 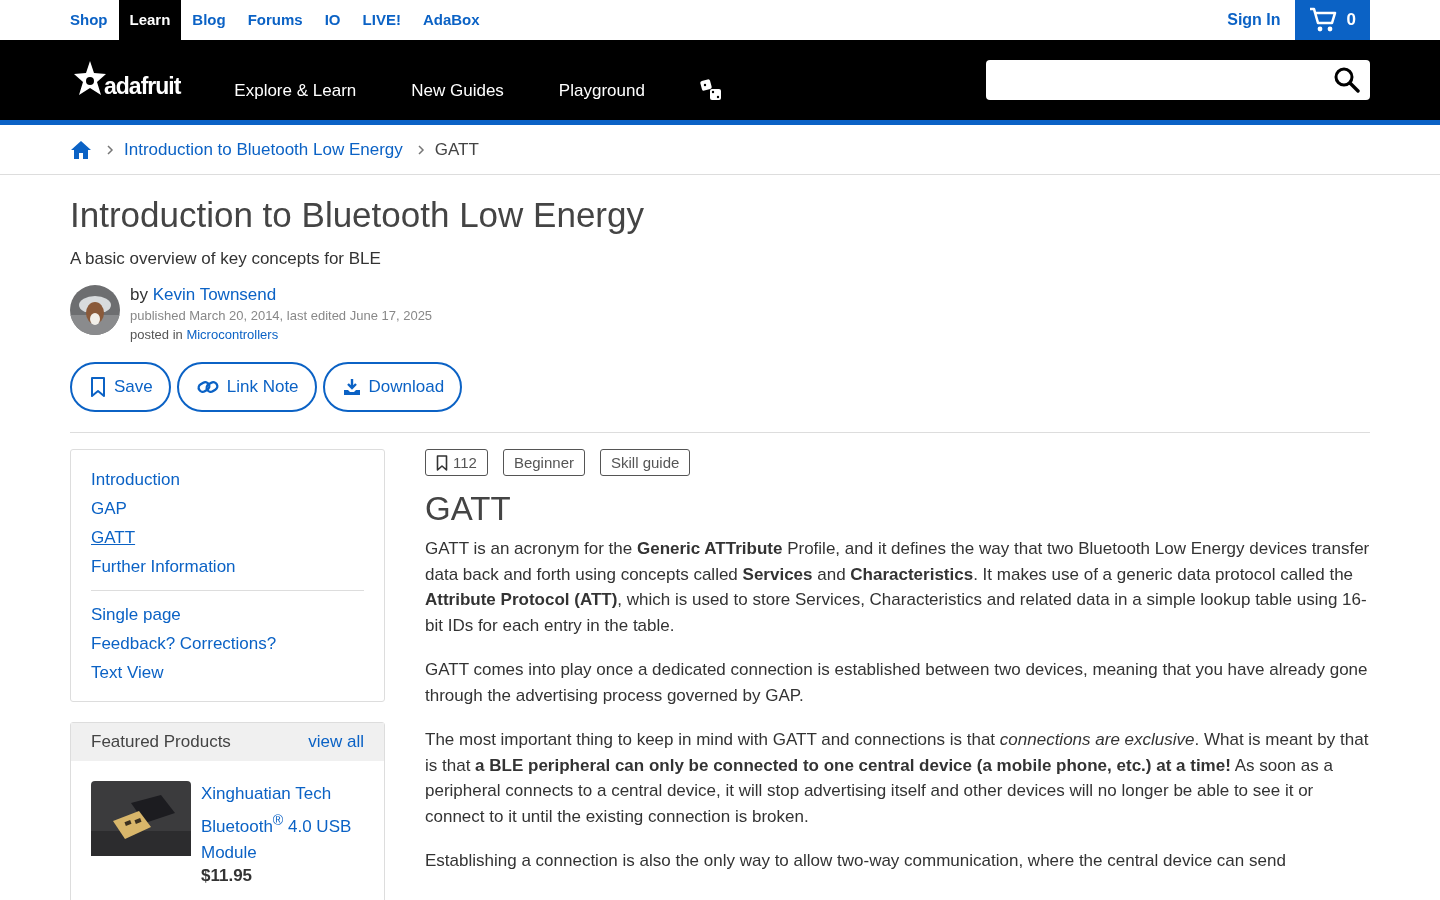 I want to click on category-link: Microcontrollers, so click(x=232, y=334).